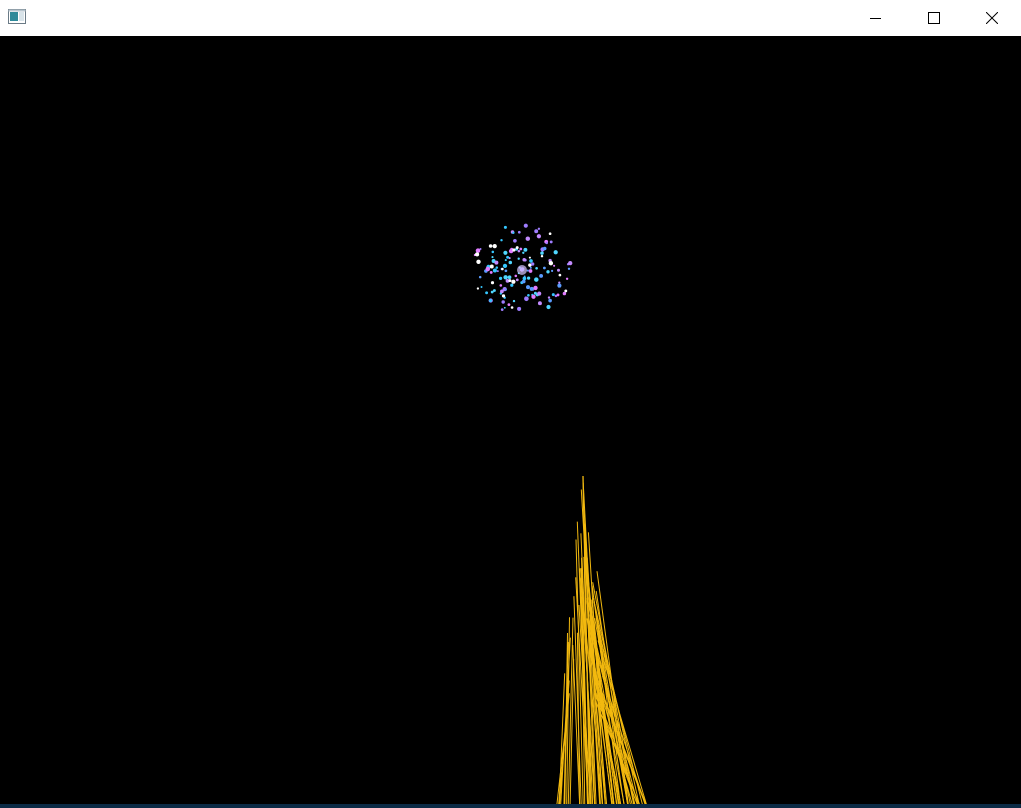  What do you see at coordinates (510, 806) in the screenshot?
I see `window-bottom-edge` at bounding box center [510, 806].